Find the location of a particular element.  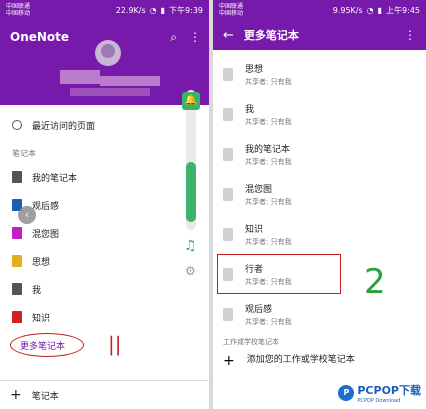

notebook-item: 混您图 is located at coordinates (104, 233).